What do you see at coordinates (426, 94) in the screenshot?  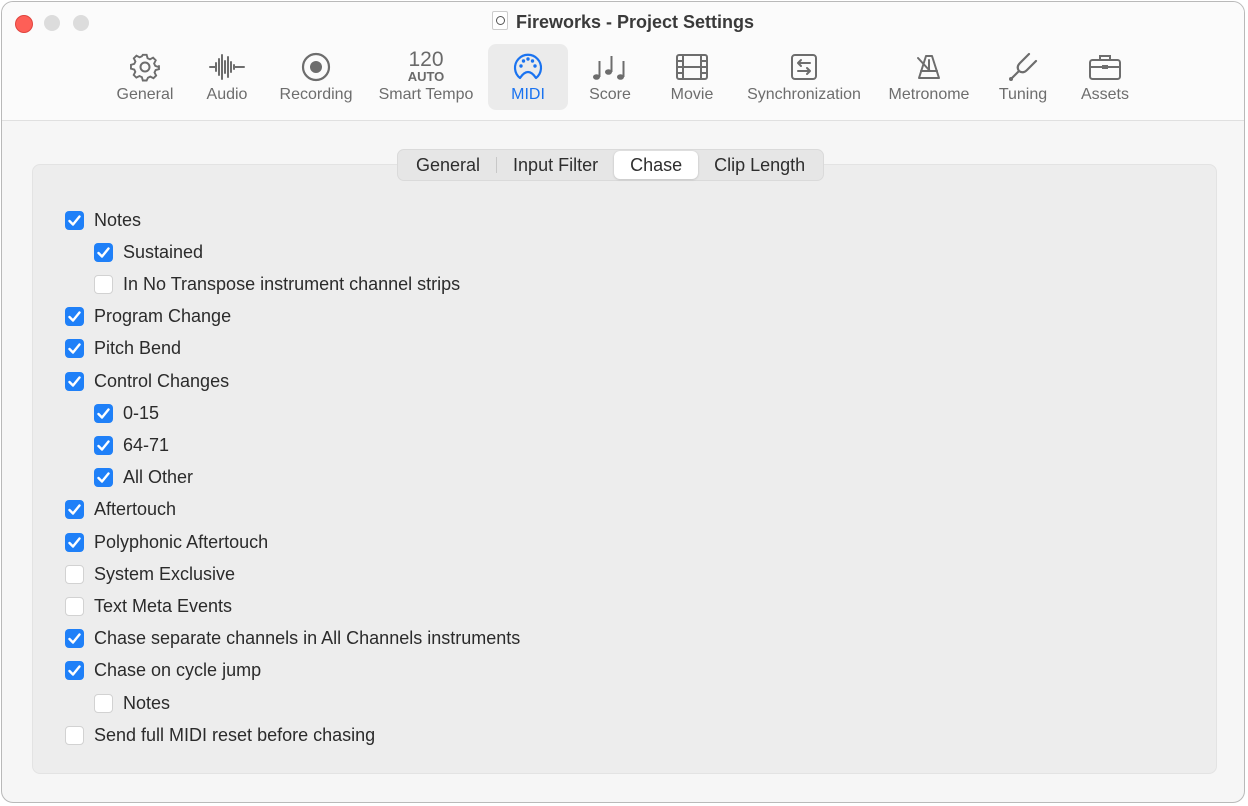 I see `toolbar-label: Smart Tempo` at bounding box center [426, 94].